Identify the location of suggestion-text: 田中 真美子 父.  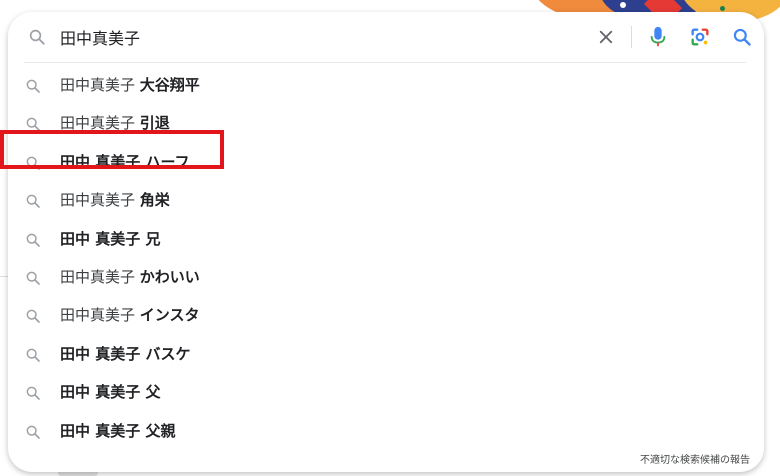
(110, 392).